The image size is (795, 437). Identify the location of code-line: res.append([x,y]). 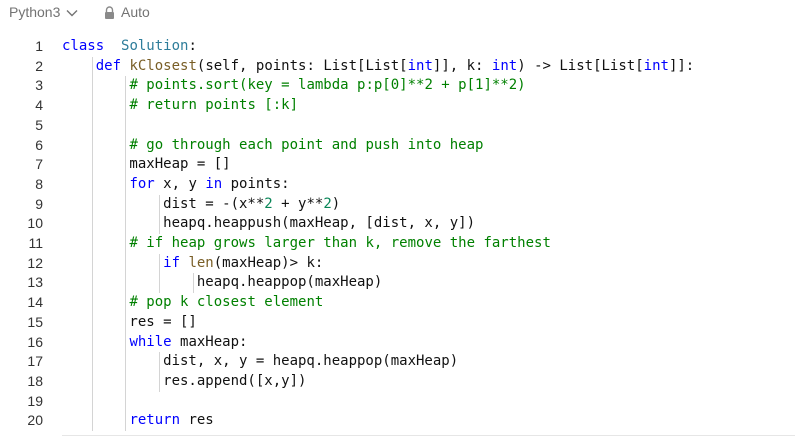
(184, 382).